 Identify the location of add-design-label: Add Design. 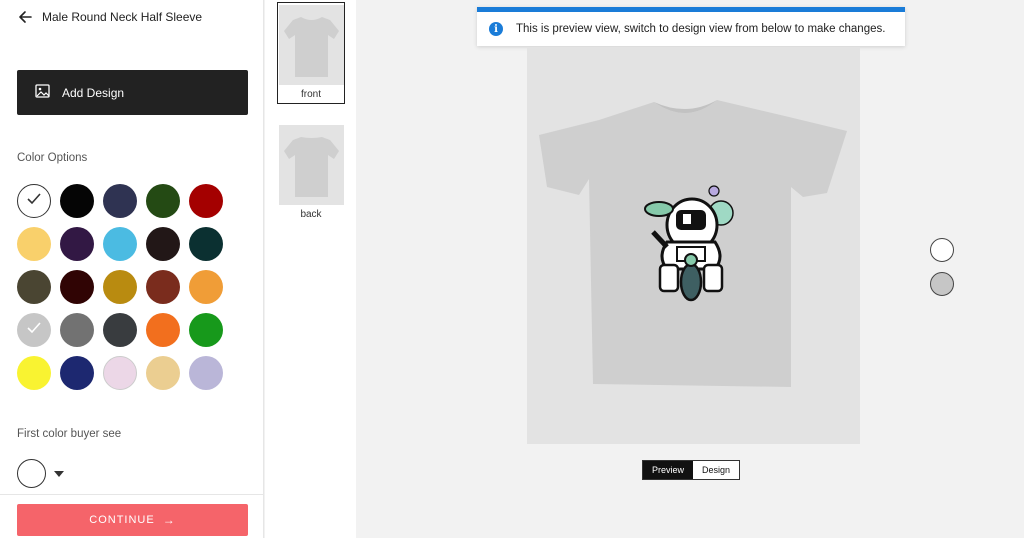
(93, 92).